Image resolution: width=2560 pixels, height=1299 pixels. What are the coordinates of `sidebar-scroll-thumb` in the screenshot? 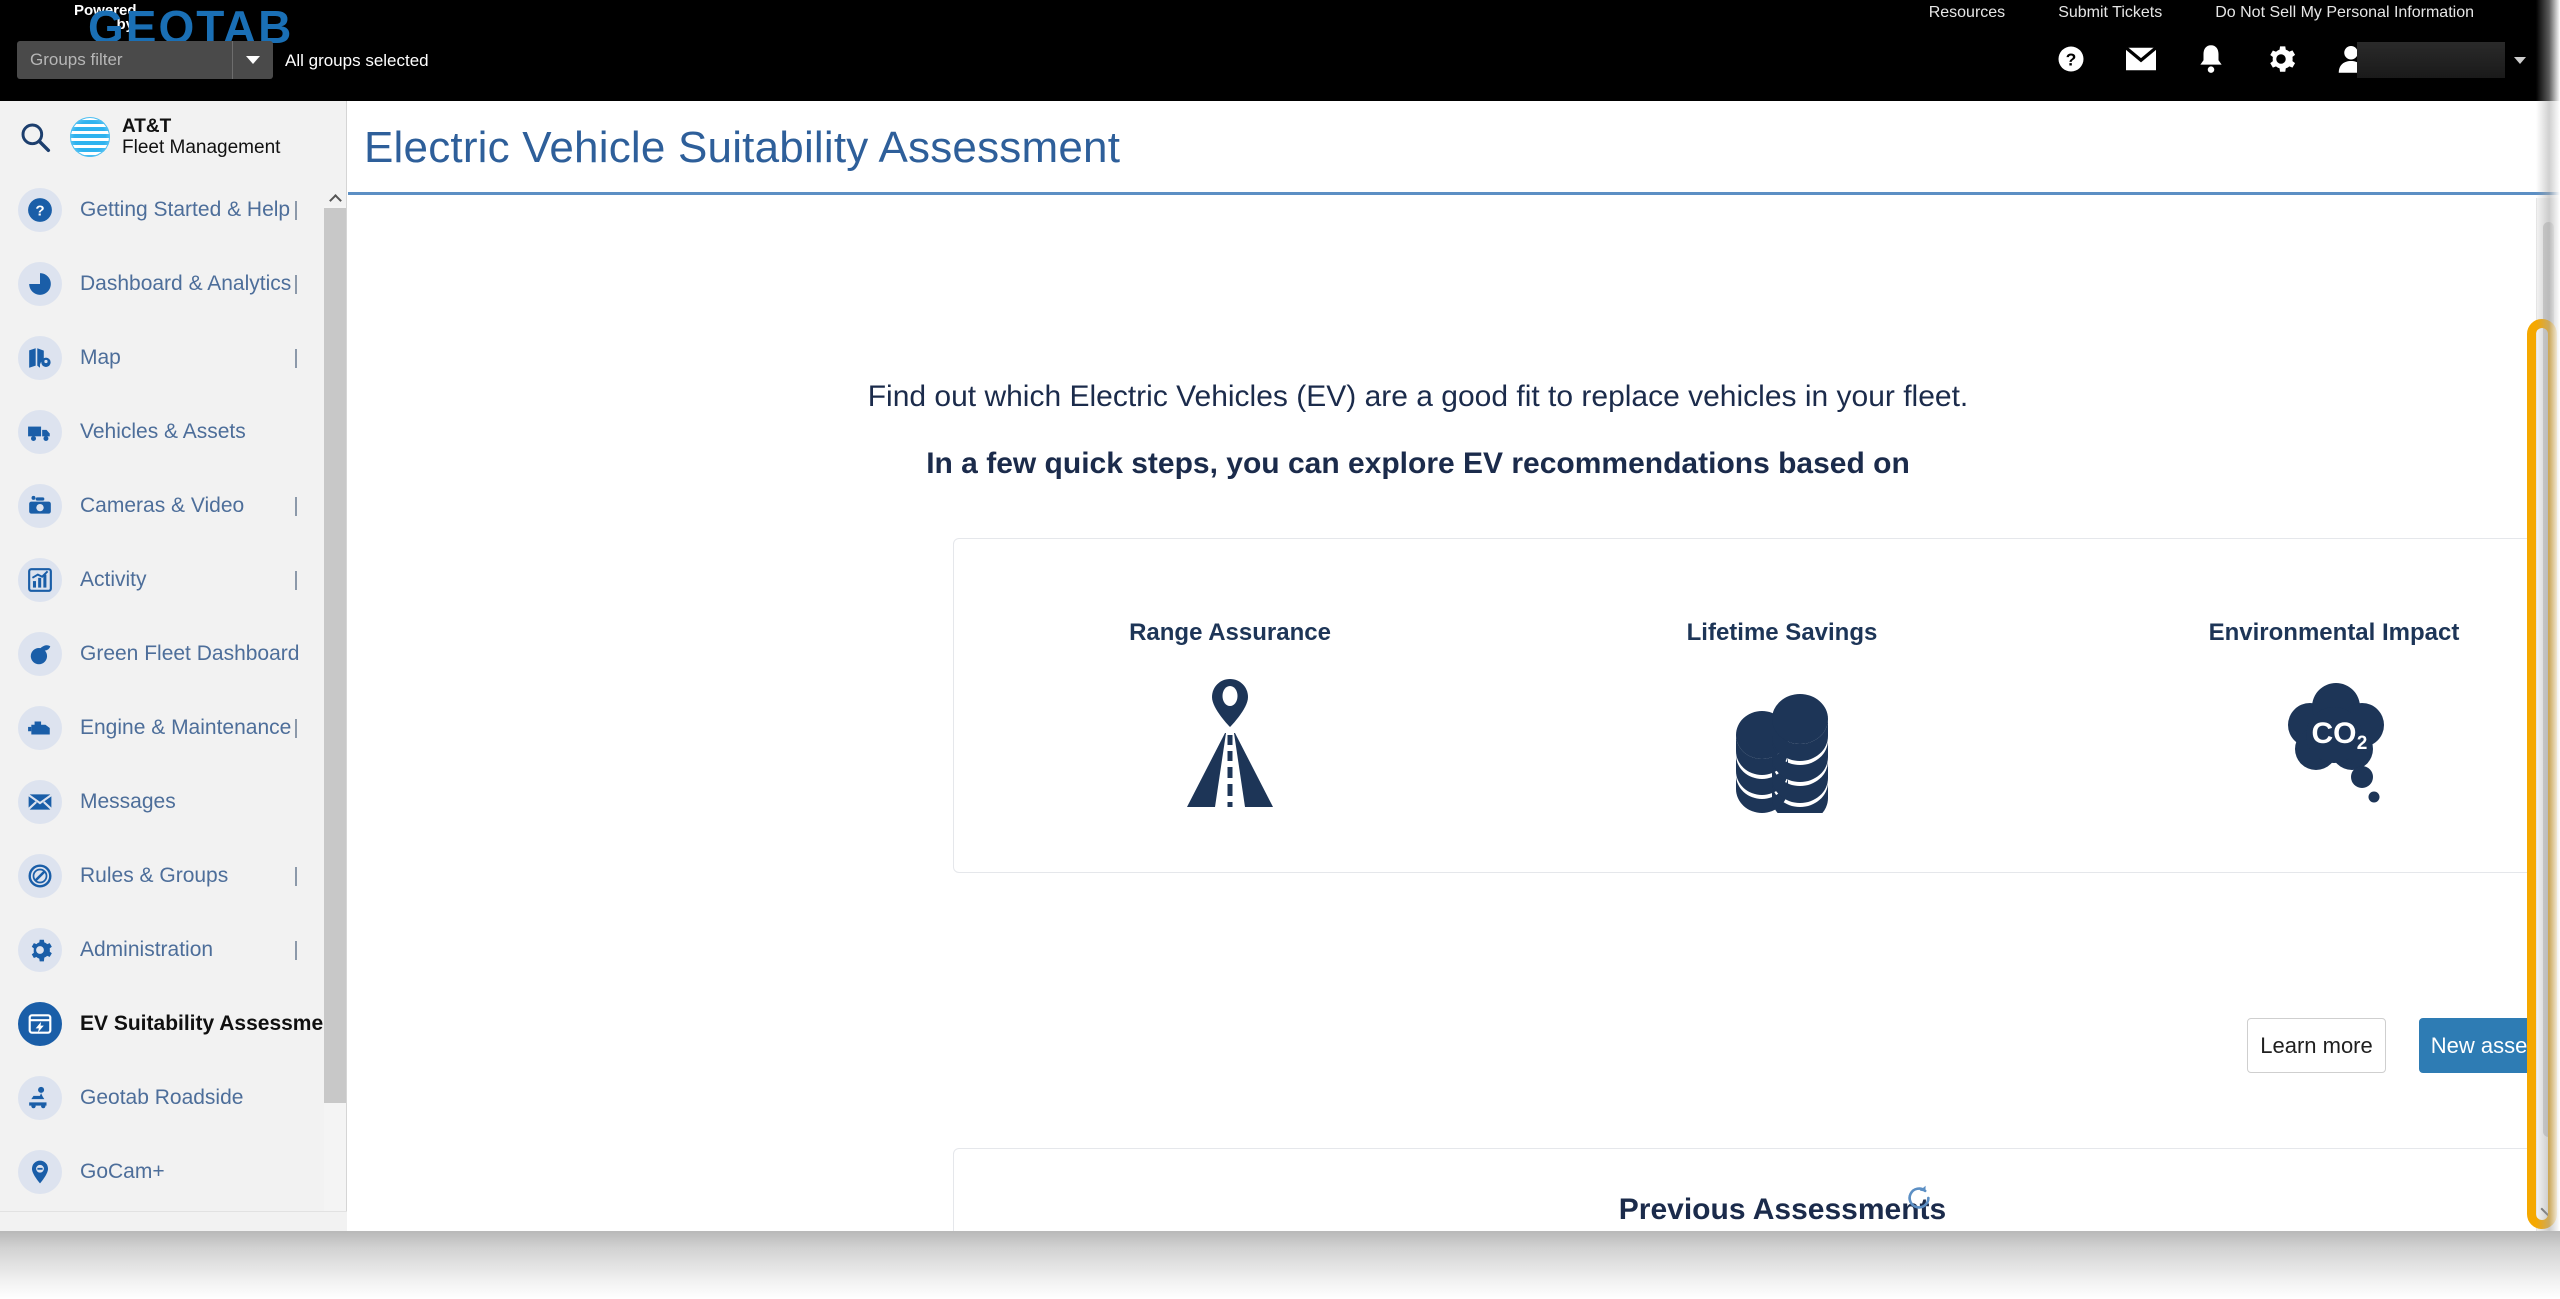 It's located at (335, 655).